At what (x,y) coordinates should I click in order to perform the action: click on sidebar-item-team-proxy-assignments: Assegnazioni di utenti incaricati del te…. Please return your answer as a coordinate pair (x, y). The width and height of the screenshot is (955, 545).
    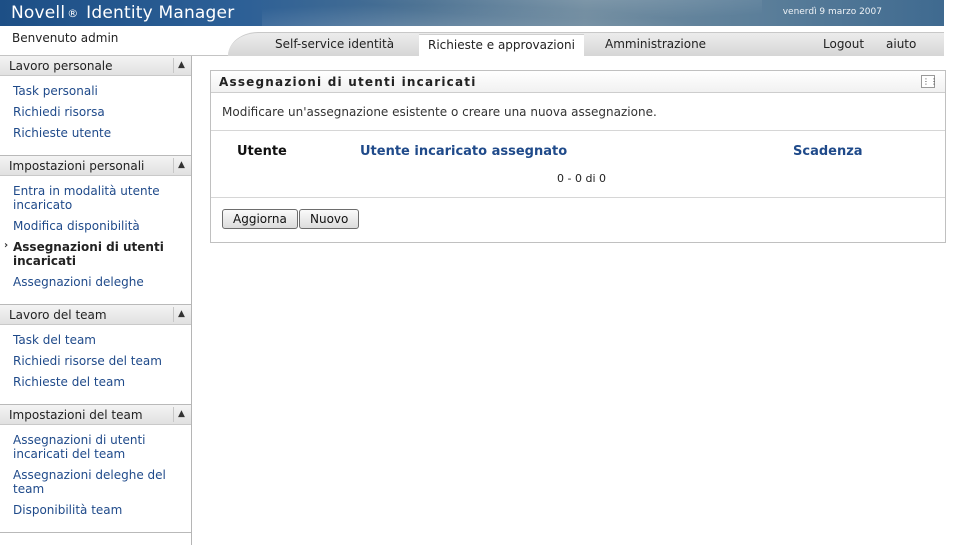
    Looking at the image, I should click on (95, 447).